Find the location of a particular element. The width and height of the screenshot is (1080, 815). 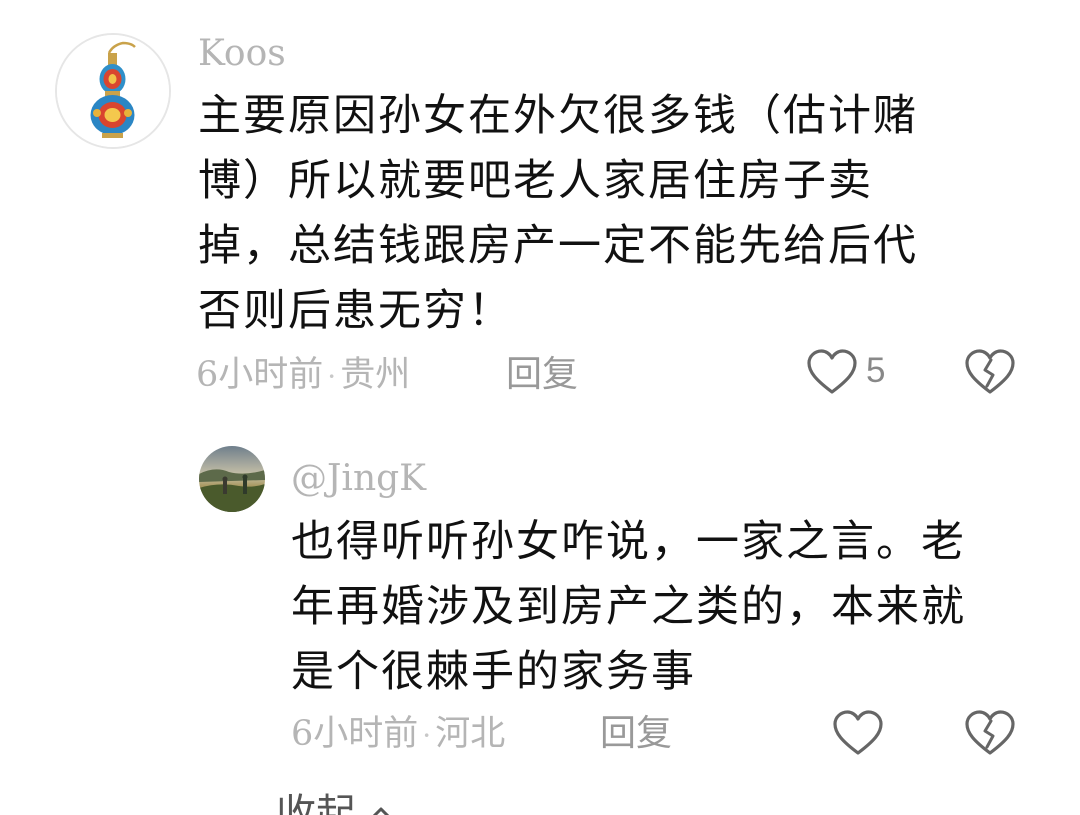

username-koos: Koos is located at coordinates (242, 54).